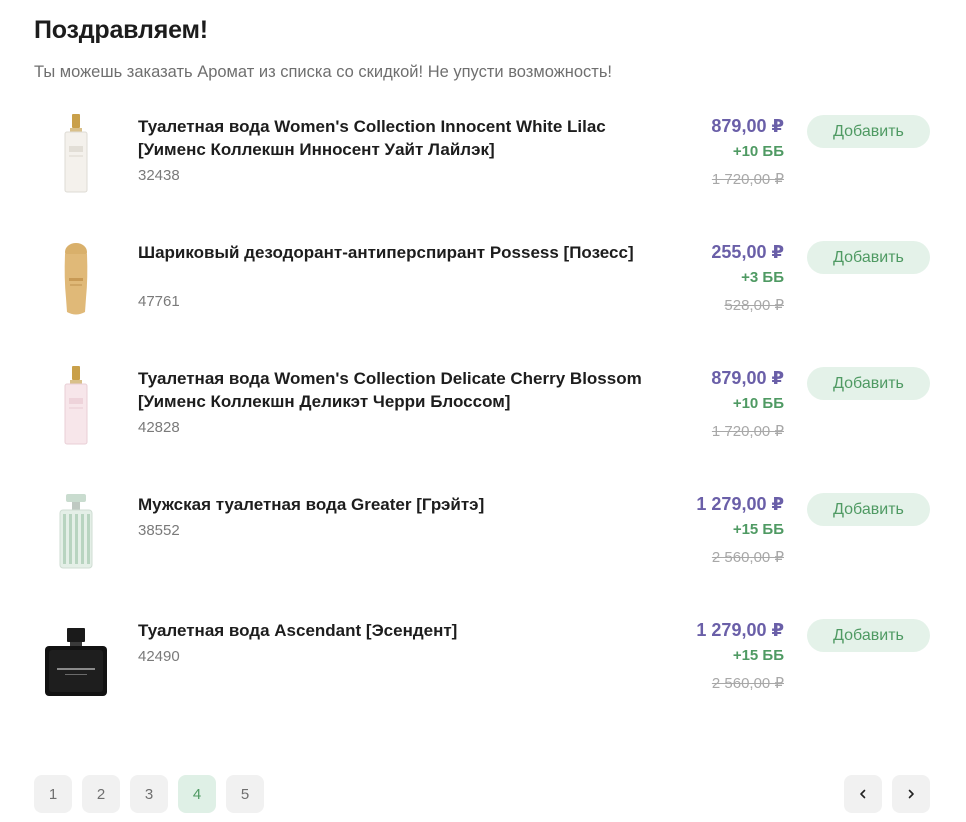 This screenshot has height=822, width=966. What do you see at coordinates (398, 504) in the screenshot?
I see `product-name: Мужская туалетная вода Greater [Грэйтэ]` at bounding box center [398, 504].